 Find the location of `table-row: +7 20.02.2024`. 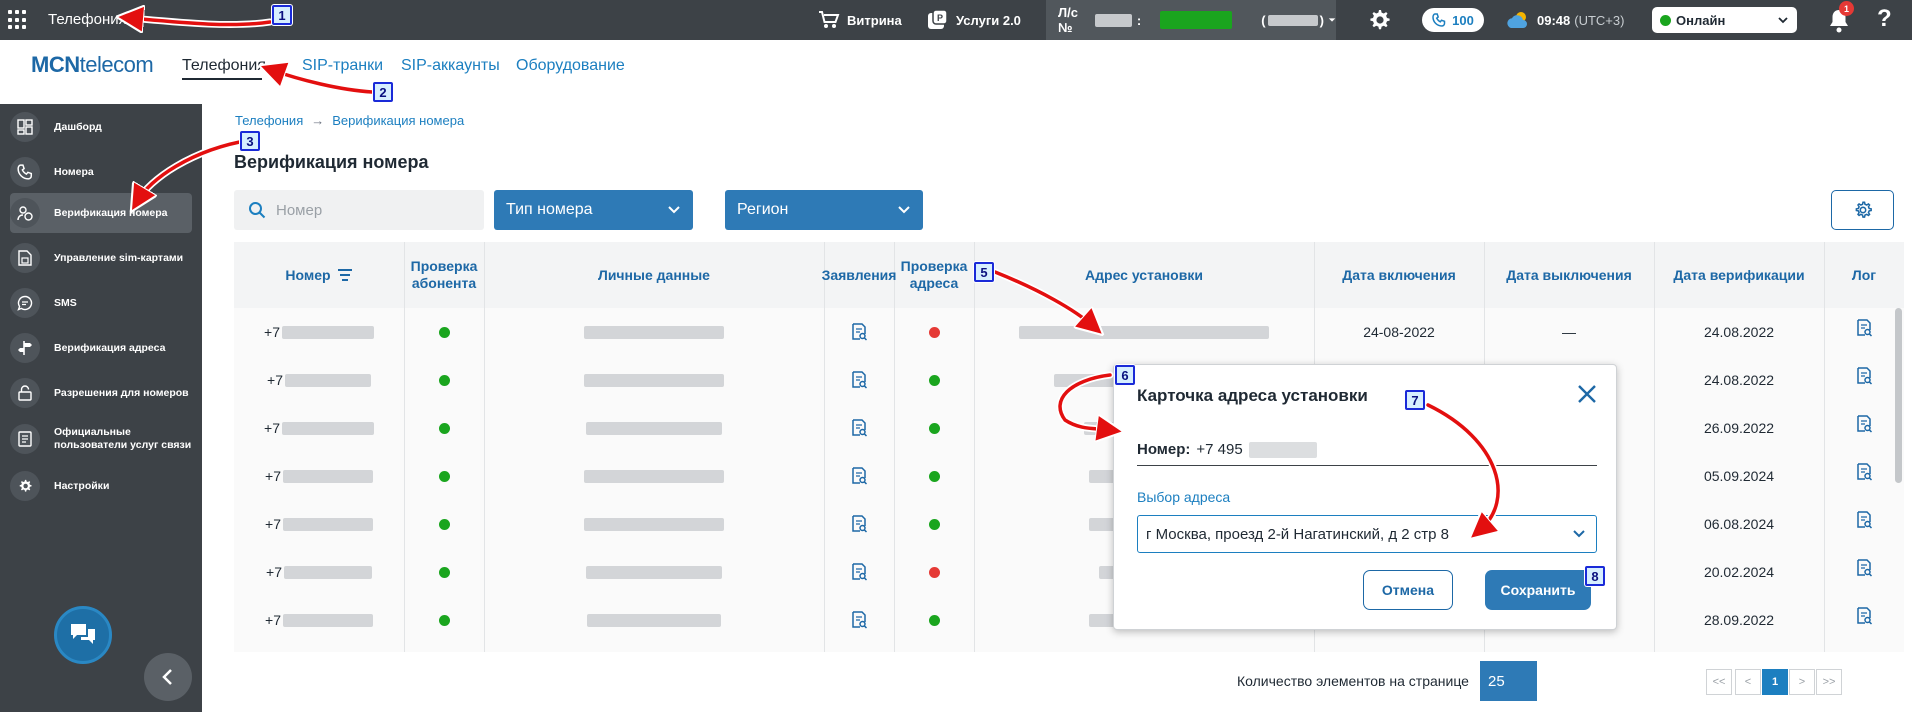

table-row: +7 20.02.2024 is located at coordinates (1069, 572).